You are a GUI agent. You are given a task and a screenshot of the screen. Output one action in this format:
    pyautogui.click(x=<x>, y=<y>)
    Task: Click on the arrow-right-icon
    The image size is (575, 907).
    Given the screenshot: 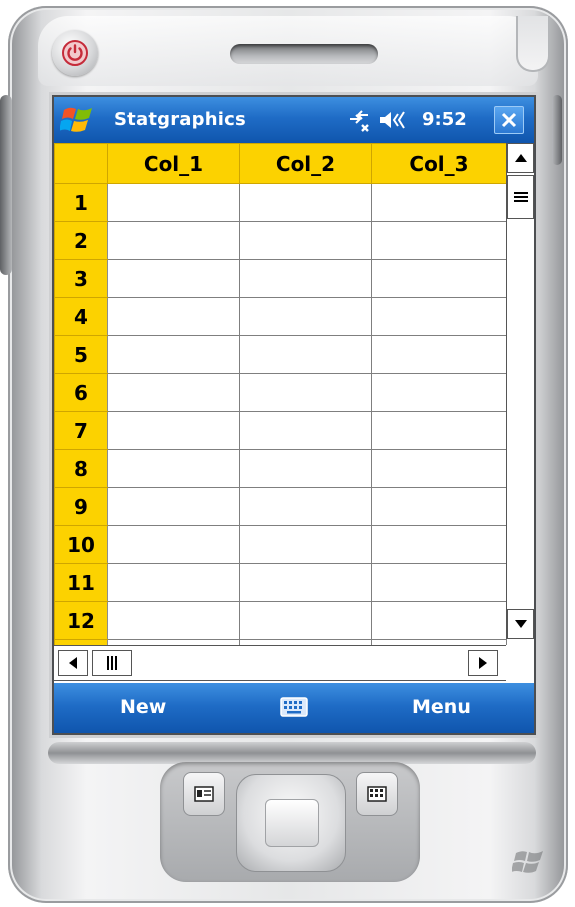 What is the action you would take?
    pyautogui.click(x=483, y=663)
    